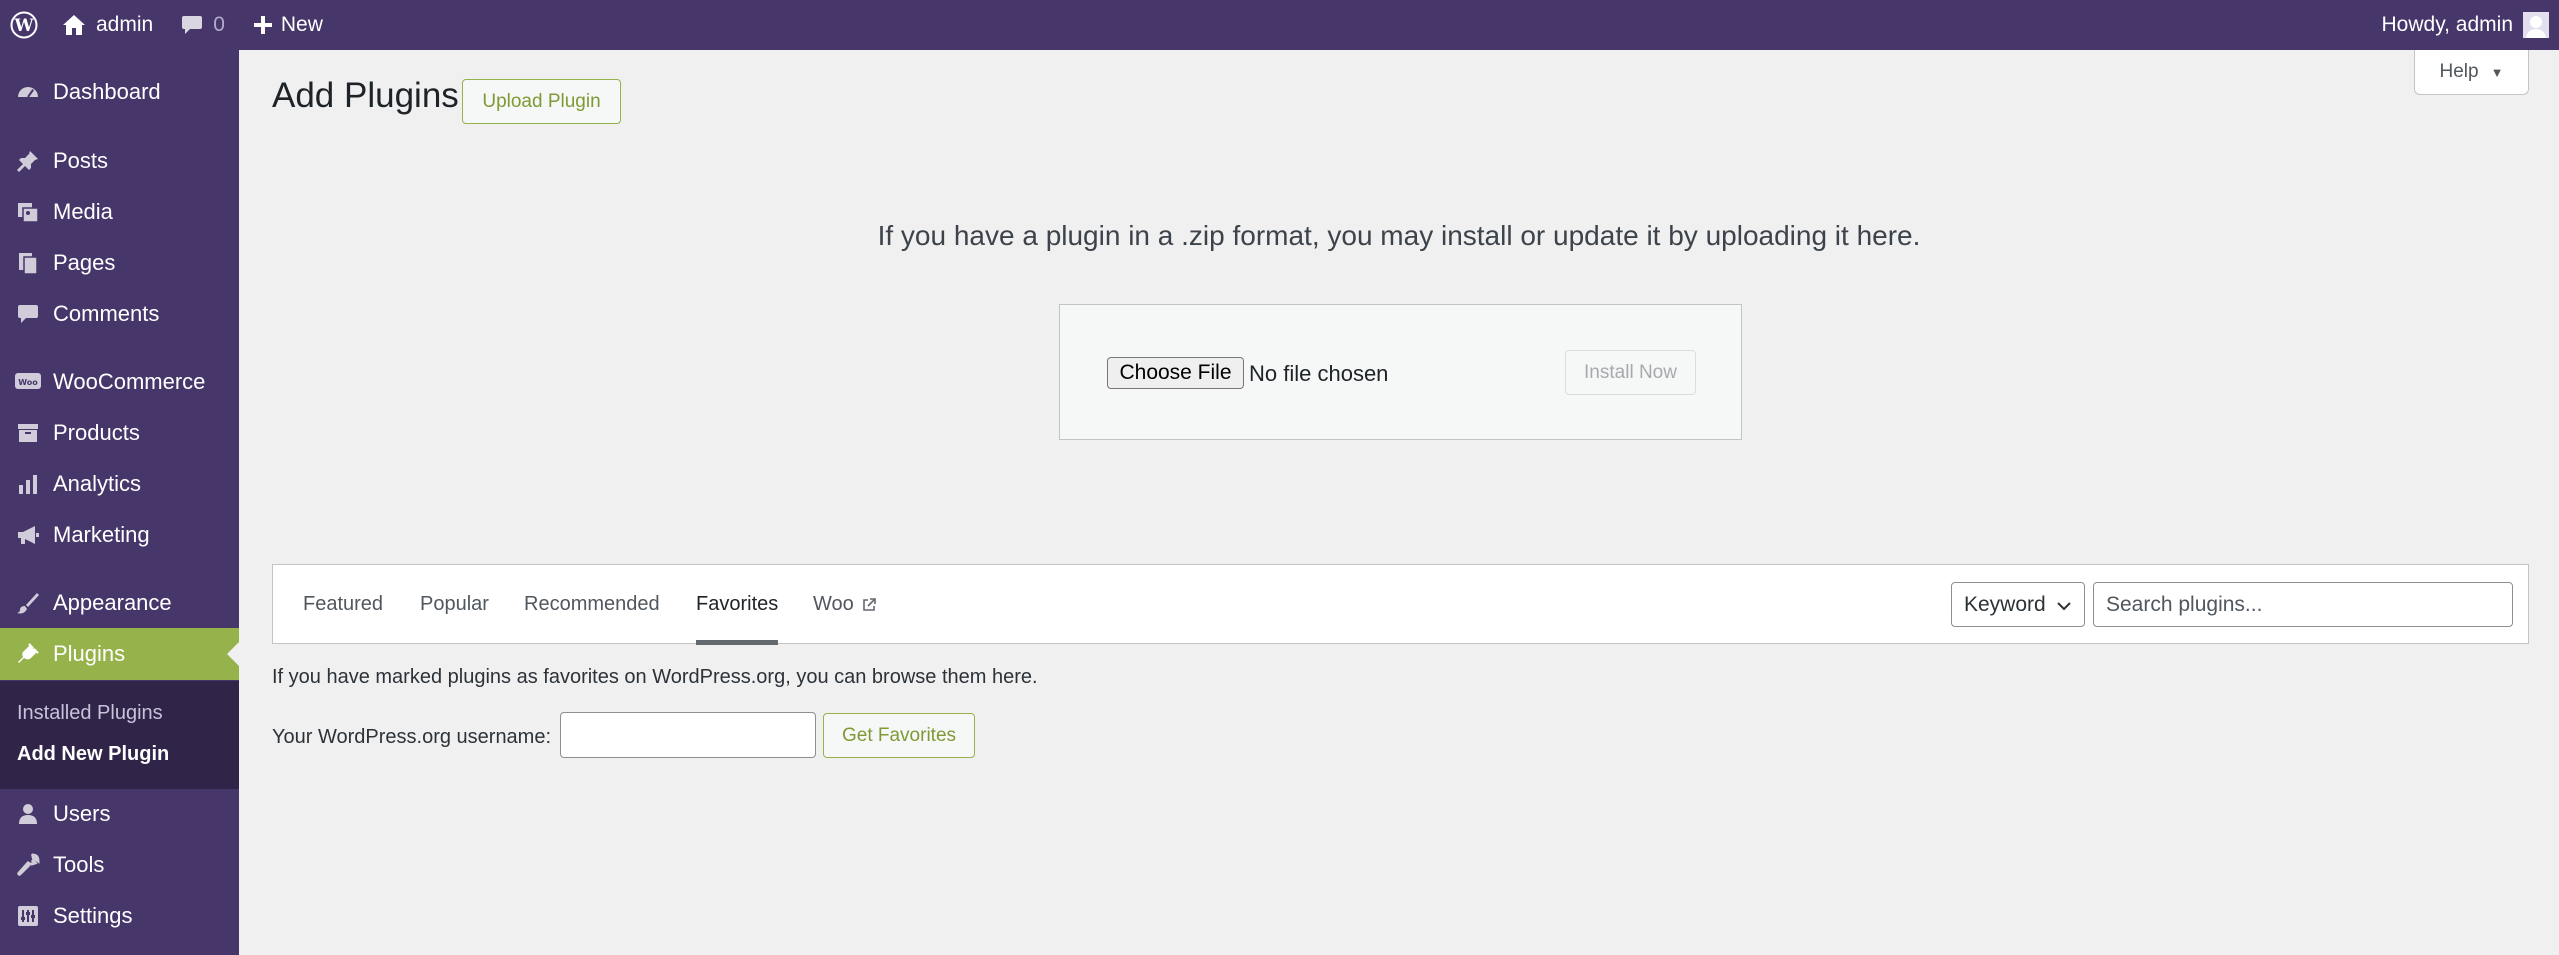  Describe the element at coordinates (125, 24) in the screenshot. I see `site-name-label: admin` at that location.